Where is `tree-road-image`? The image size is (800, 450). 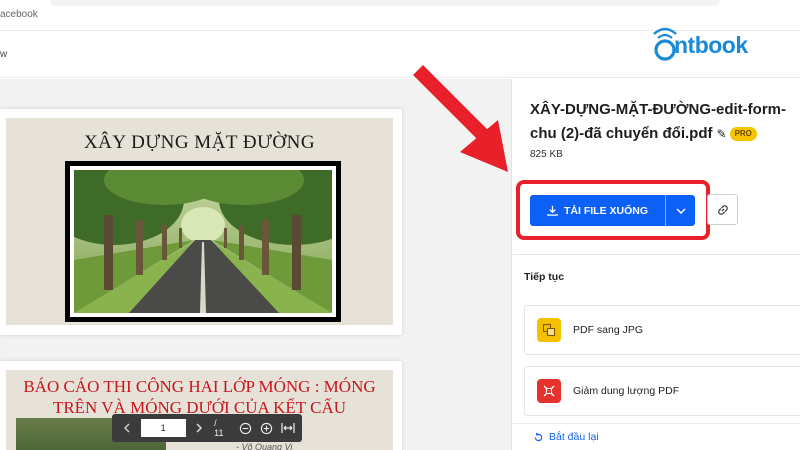
tree-road-image is located at coordinates (203, 241).